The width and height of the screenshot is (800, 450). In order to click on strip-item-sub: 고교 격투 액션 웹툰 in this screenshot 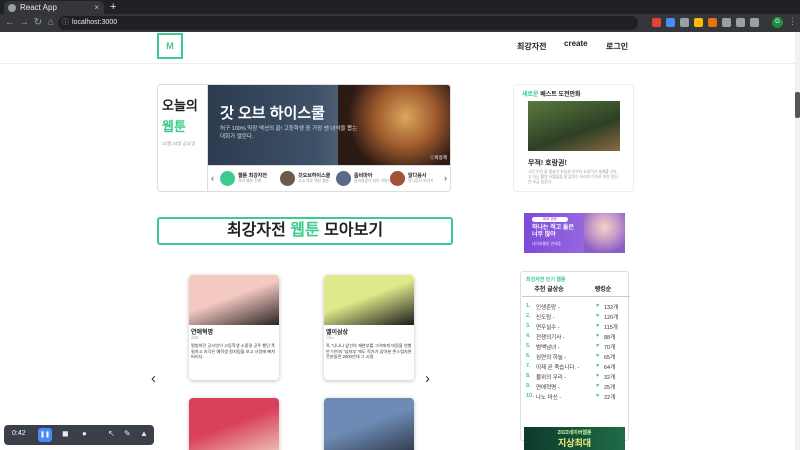, I will do `click(314, 181)`.